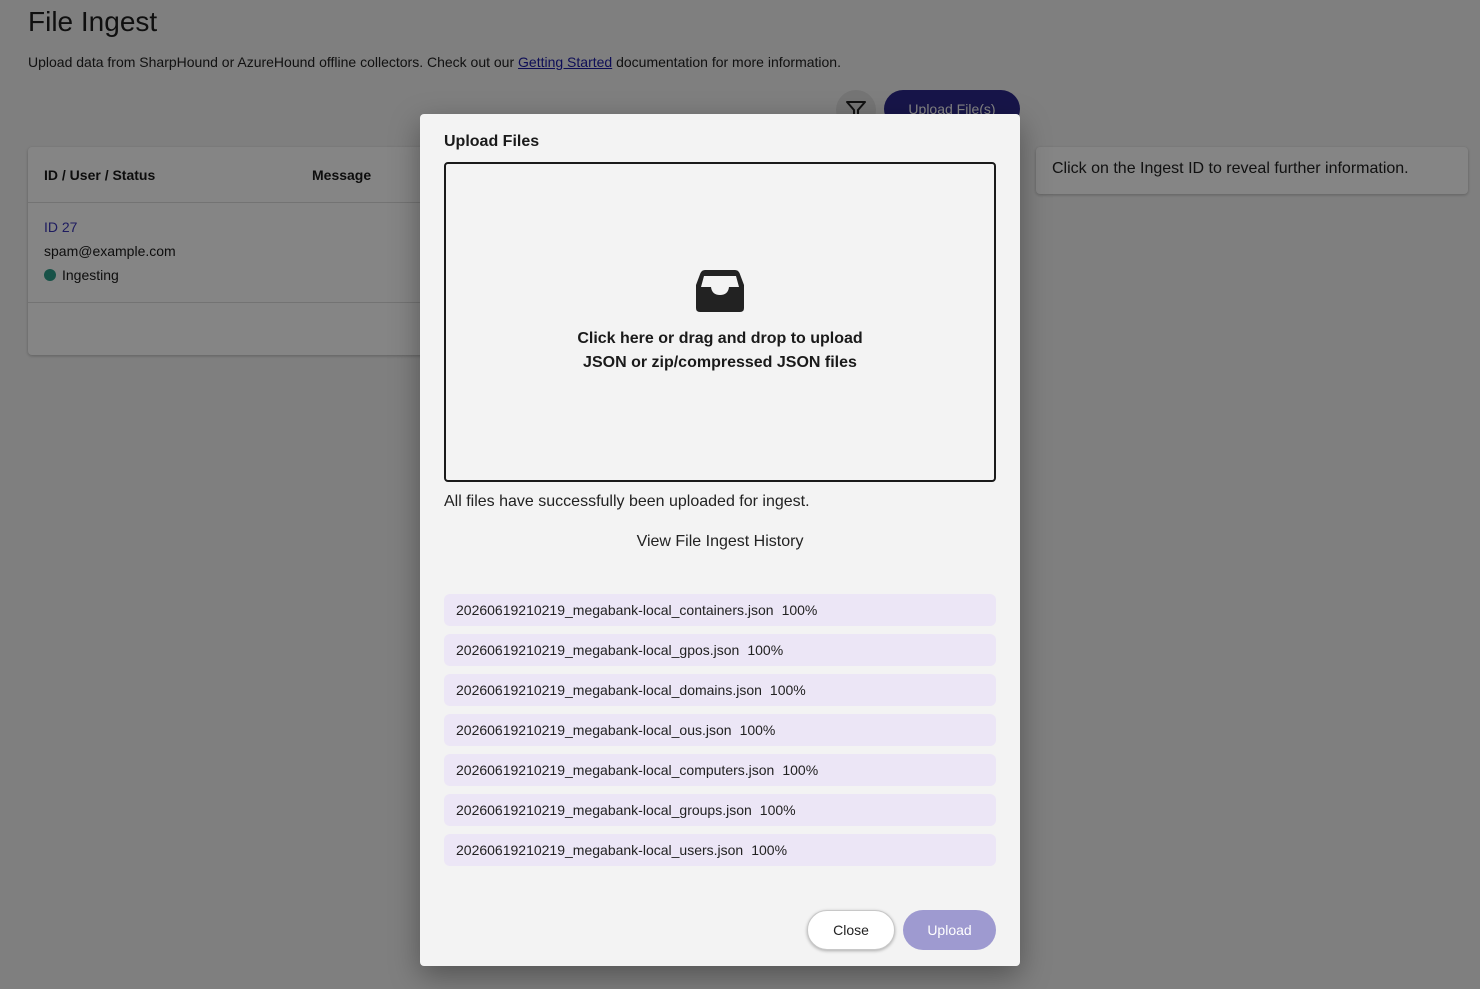 The height and width of the screenshot is (989, 1480). I want to click on dialog-title: Upload Files, so click(492, 141).